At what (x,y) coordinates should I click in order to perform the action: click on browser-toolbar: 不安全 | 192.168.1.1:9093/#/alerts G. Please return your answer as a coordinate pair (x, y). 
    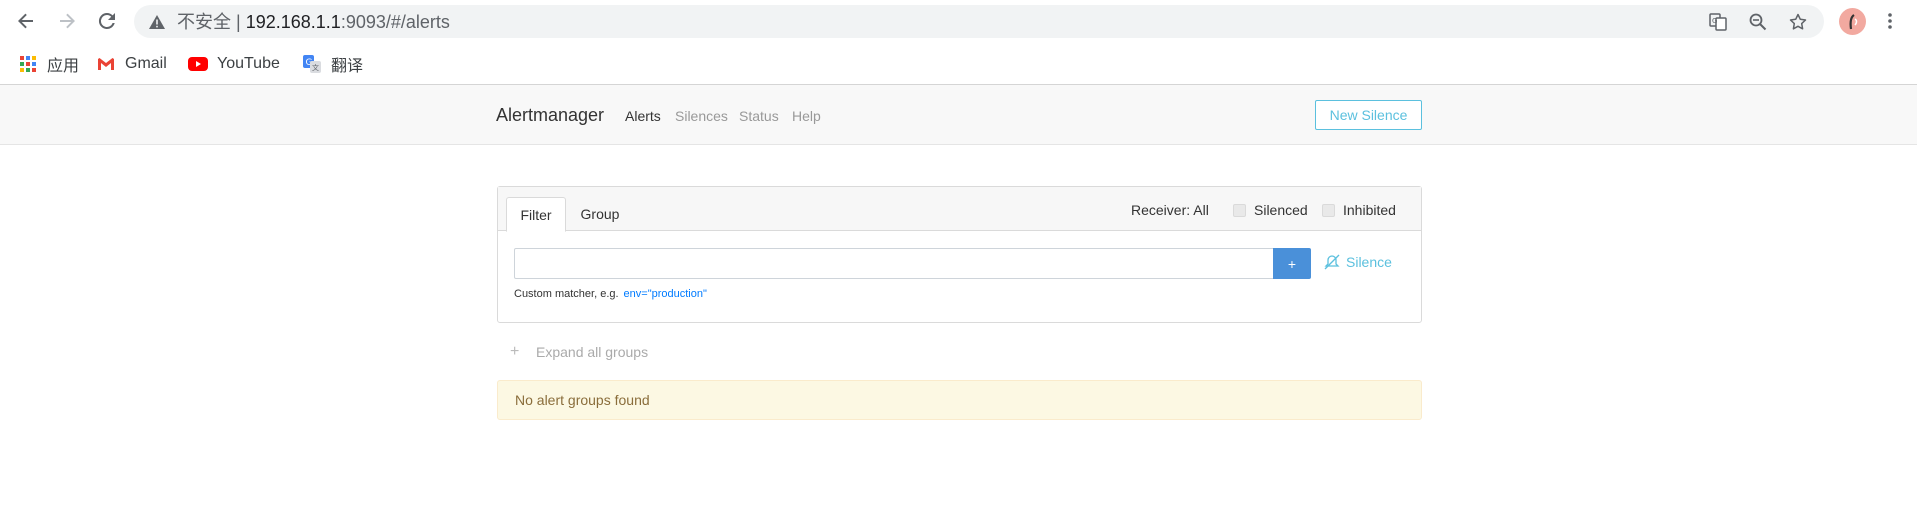
    Looking at the image, I should click on (958, 21).